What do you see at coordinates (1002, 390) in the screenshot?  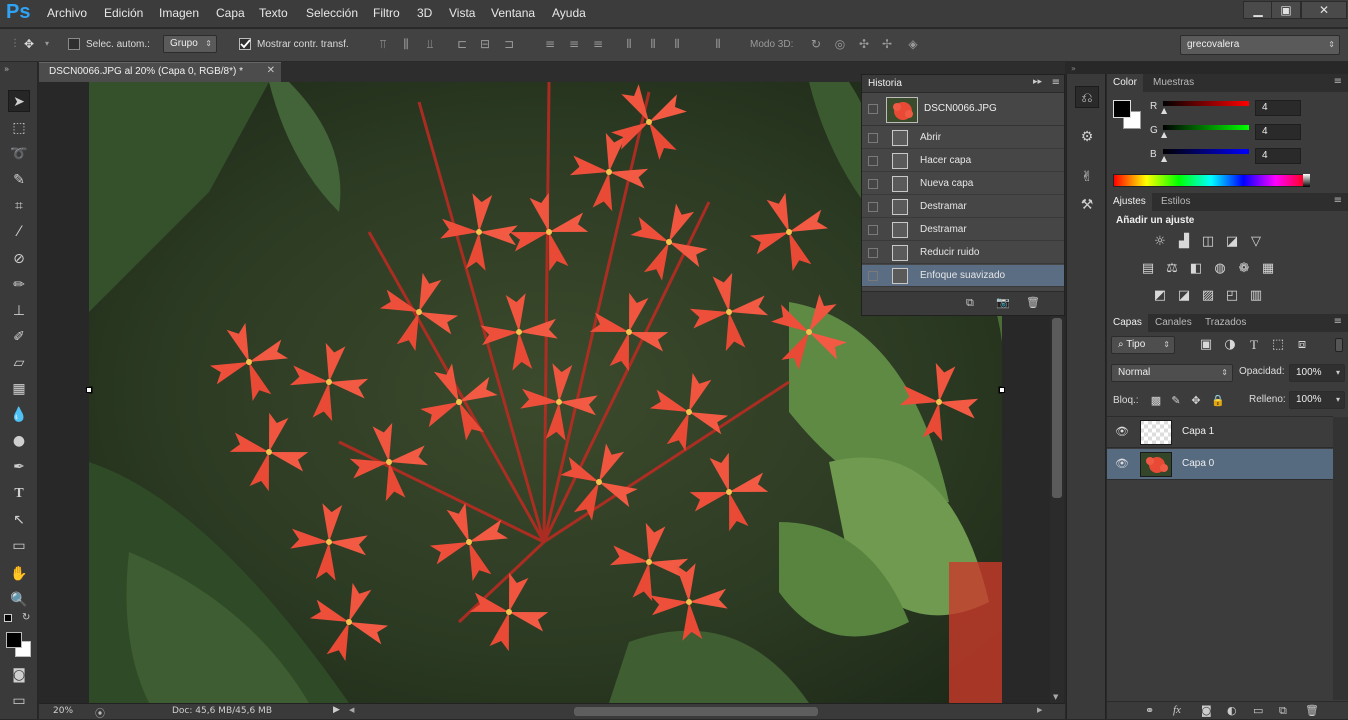 I see `transform-handle-right` at bounding box center [1002, 390].